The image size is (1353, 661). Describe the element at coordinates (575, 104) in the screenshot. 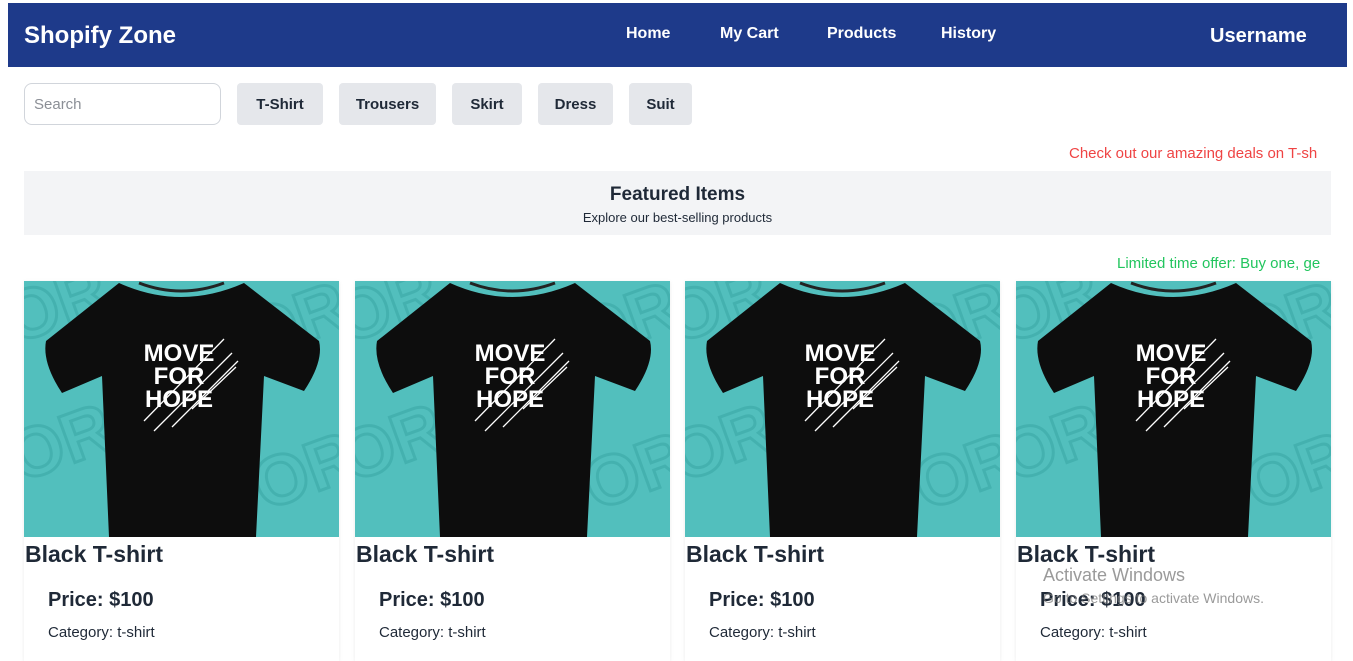

I see `category-dress-button: Dress` at that location.